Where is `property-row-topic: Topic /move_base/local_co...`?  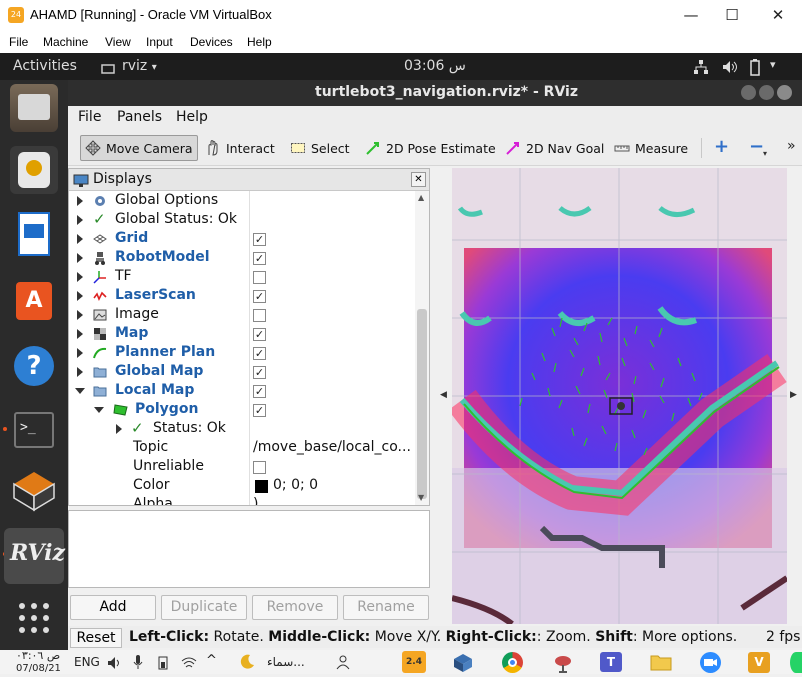 property-row-topic: Topic /move_base/local_co... is located at coordinates (241, 448).